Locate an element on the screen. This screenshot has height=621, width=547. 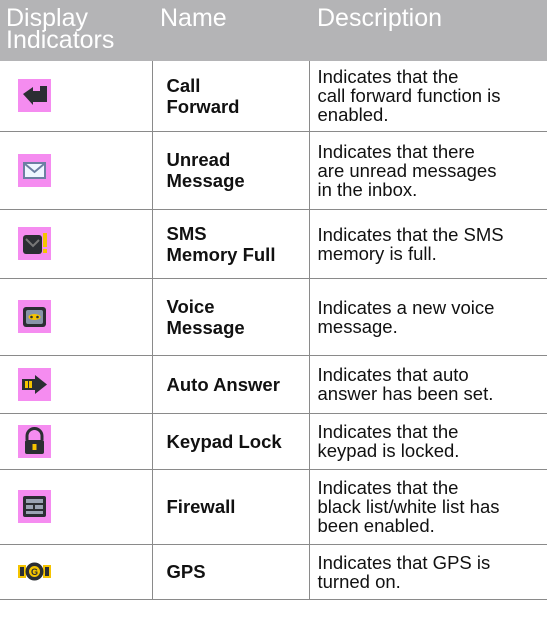
name-cell: Unread Message is located at coordinates (230, 170).